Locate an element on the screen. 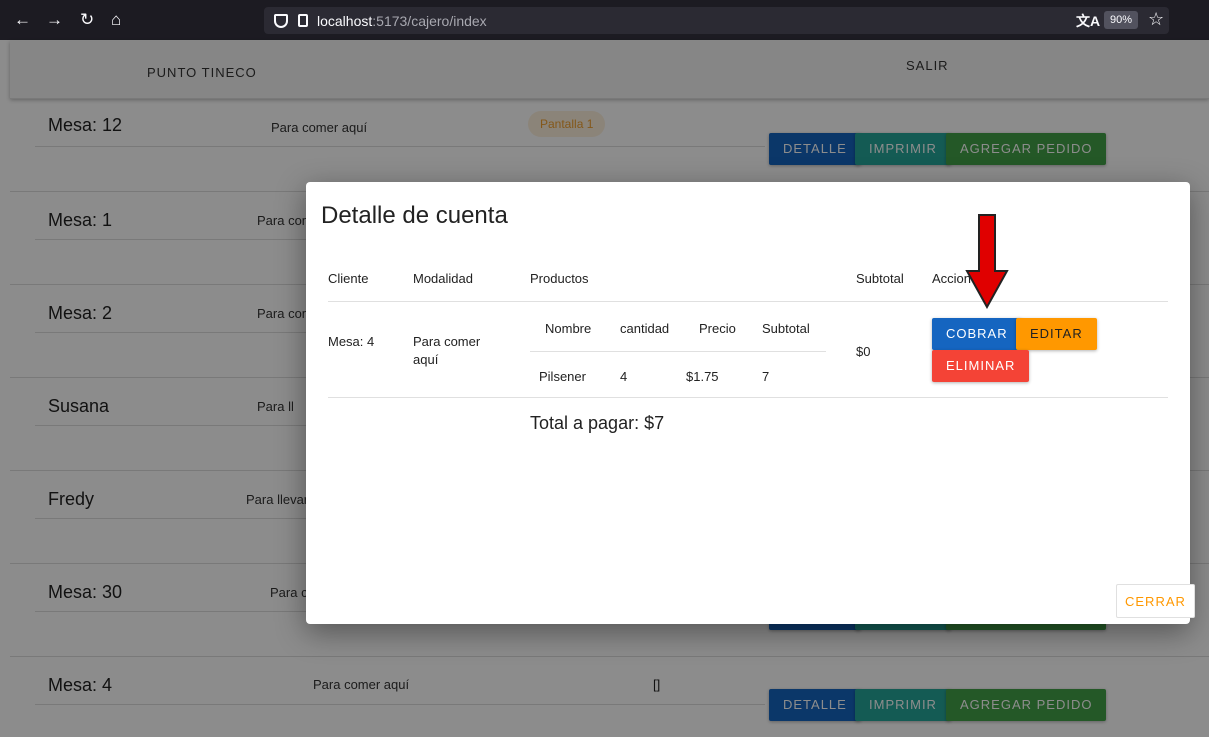 This screenshot has width=1209, height=749. cell-cliente: Mesa: 4 is located at coordinates (351, 341).